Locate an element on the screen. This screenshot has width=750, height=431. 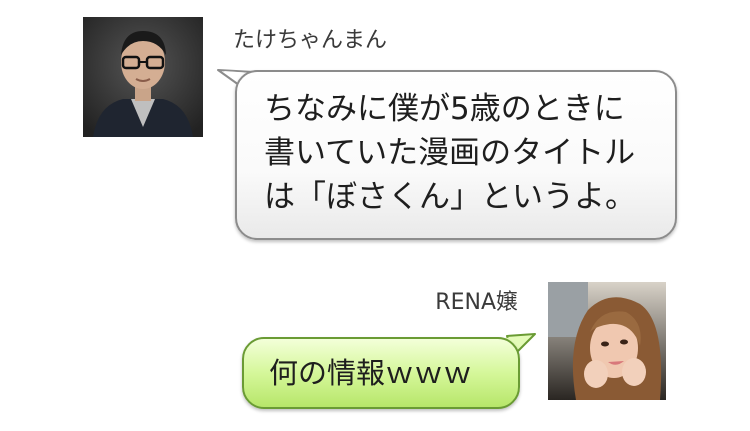
avatar-takechanman is located at coordinates (143, 77).